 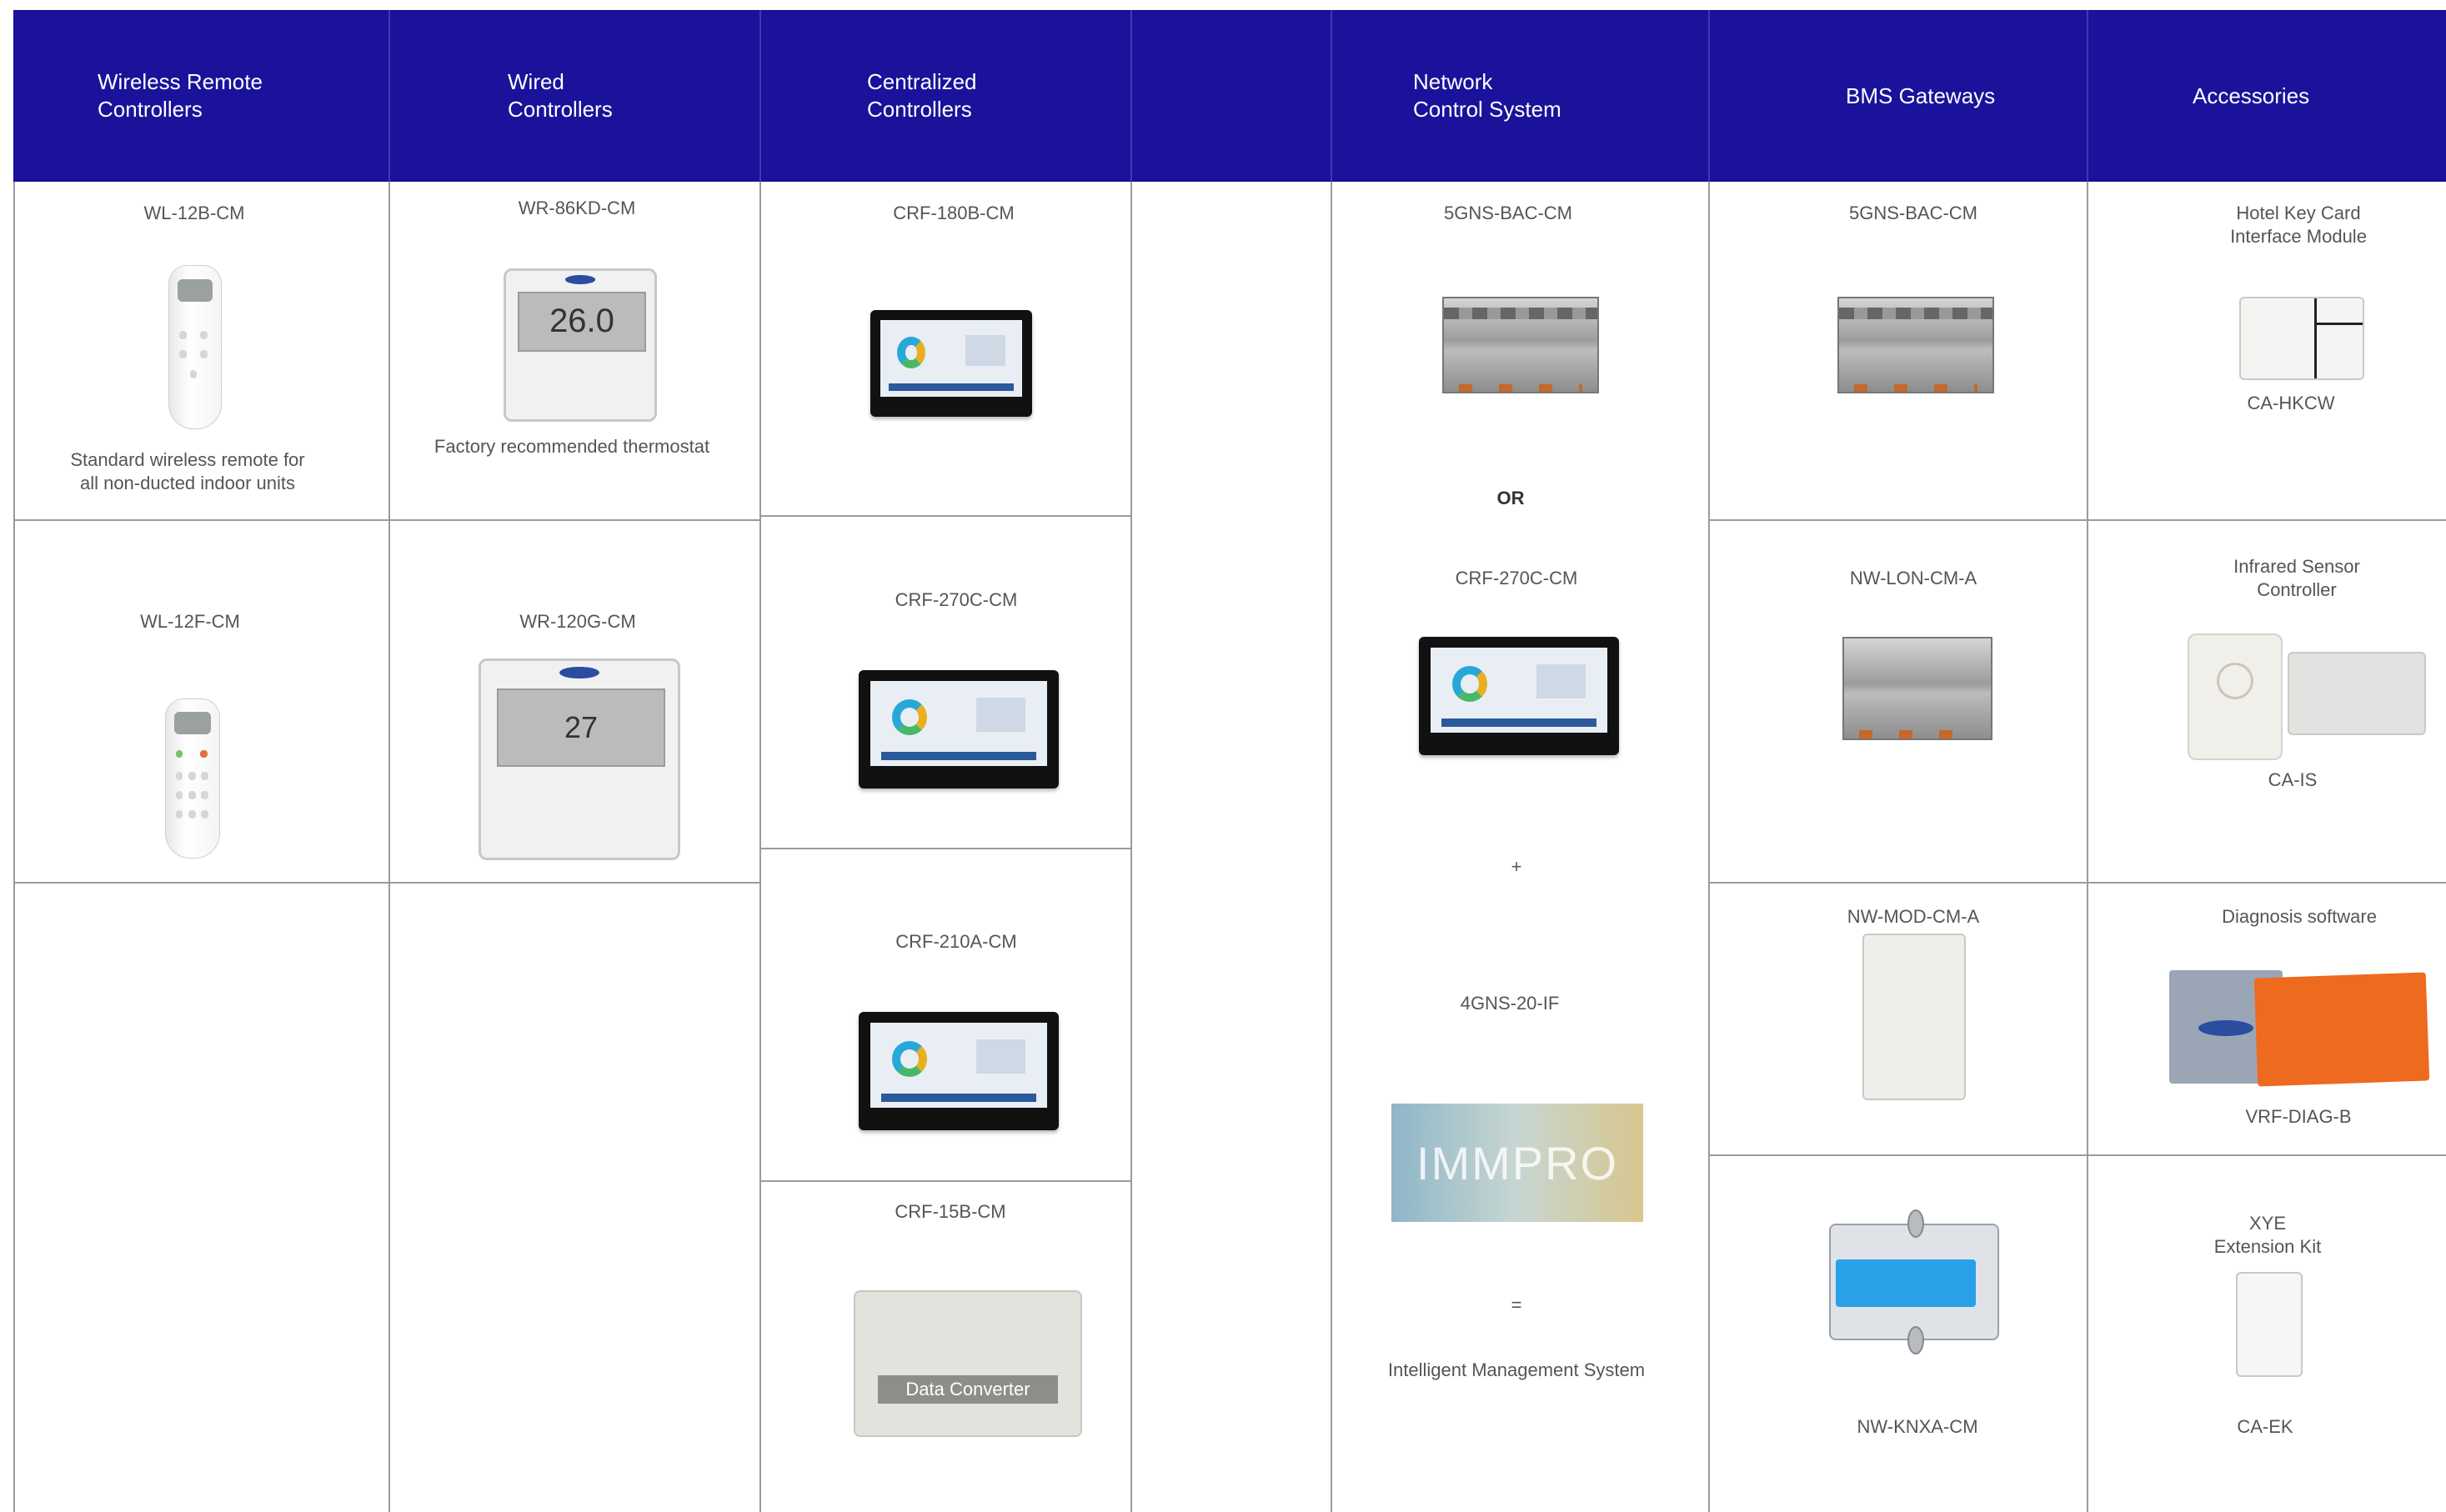 What do you see at coordinates (572, 446) in the screenshot?
I see `description: Factory recommended thermostat` at bounding box center [572, 446].